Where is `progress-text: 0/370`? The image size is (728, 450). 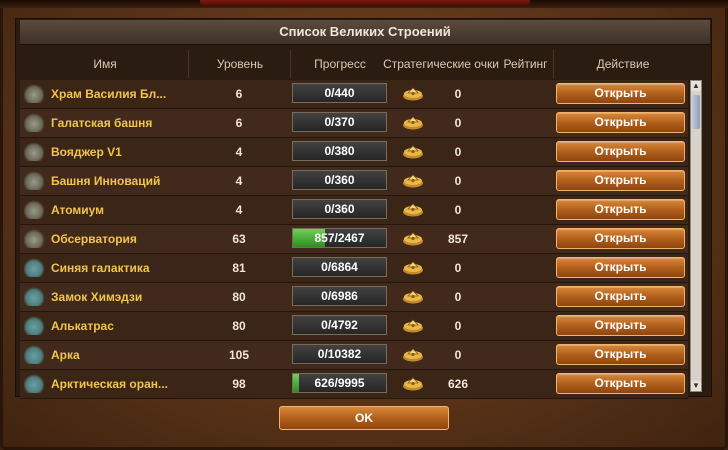 progress-text: 0/370 is located at coordinates (339, 122).